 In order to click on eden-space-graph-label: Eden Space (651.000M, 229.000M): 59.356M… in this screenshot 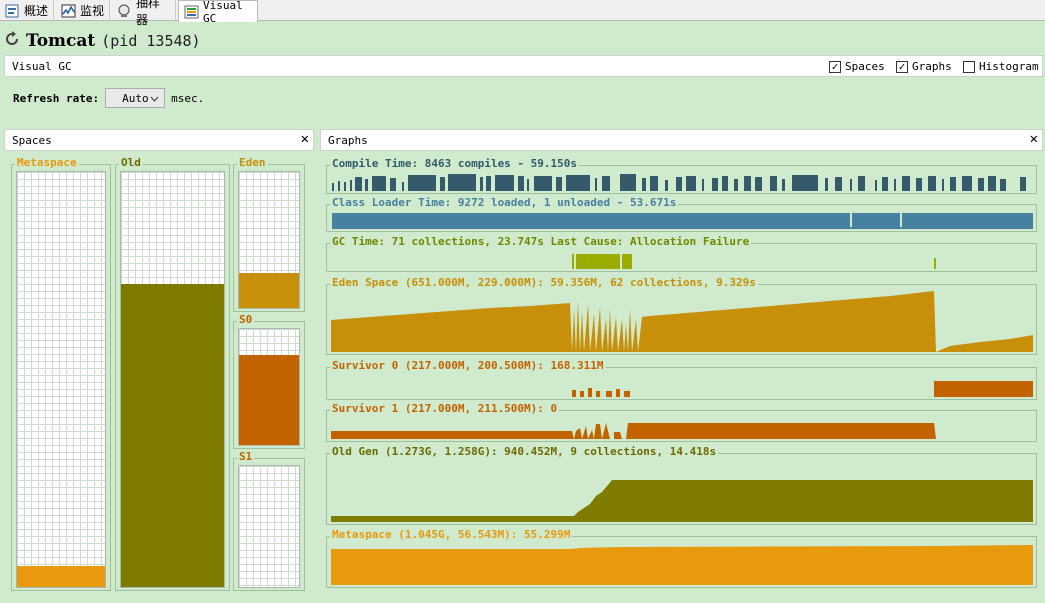, I will do `click(544, 282)`.